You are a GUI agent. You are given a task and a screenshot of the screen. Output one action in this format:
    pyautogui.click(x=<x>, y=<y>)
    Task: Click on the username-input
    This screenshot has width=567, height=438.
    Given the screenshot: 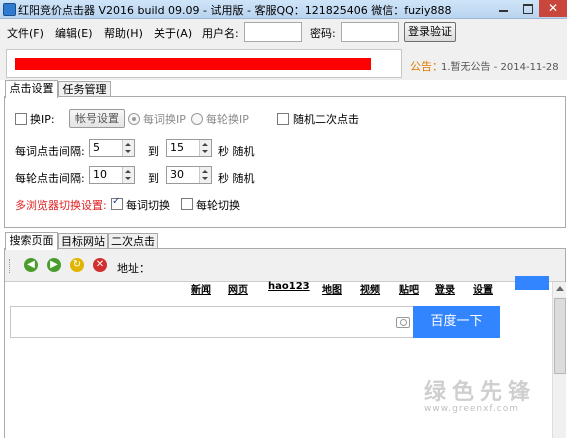 What is the action you would take?
    pyautogui.click(x=273, y=32)
    